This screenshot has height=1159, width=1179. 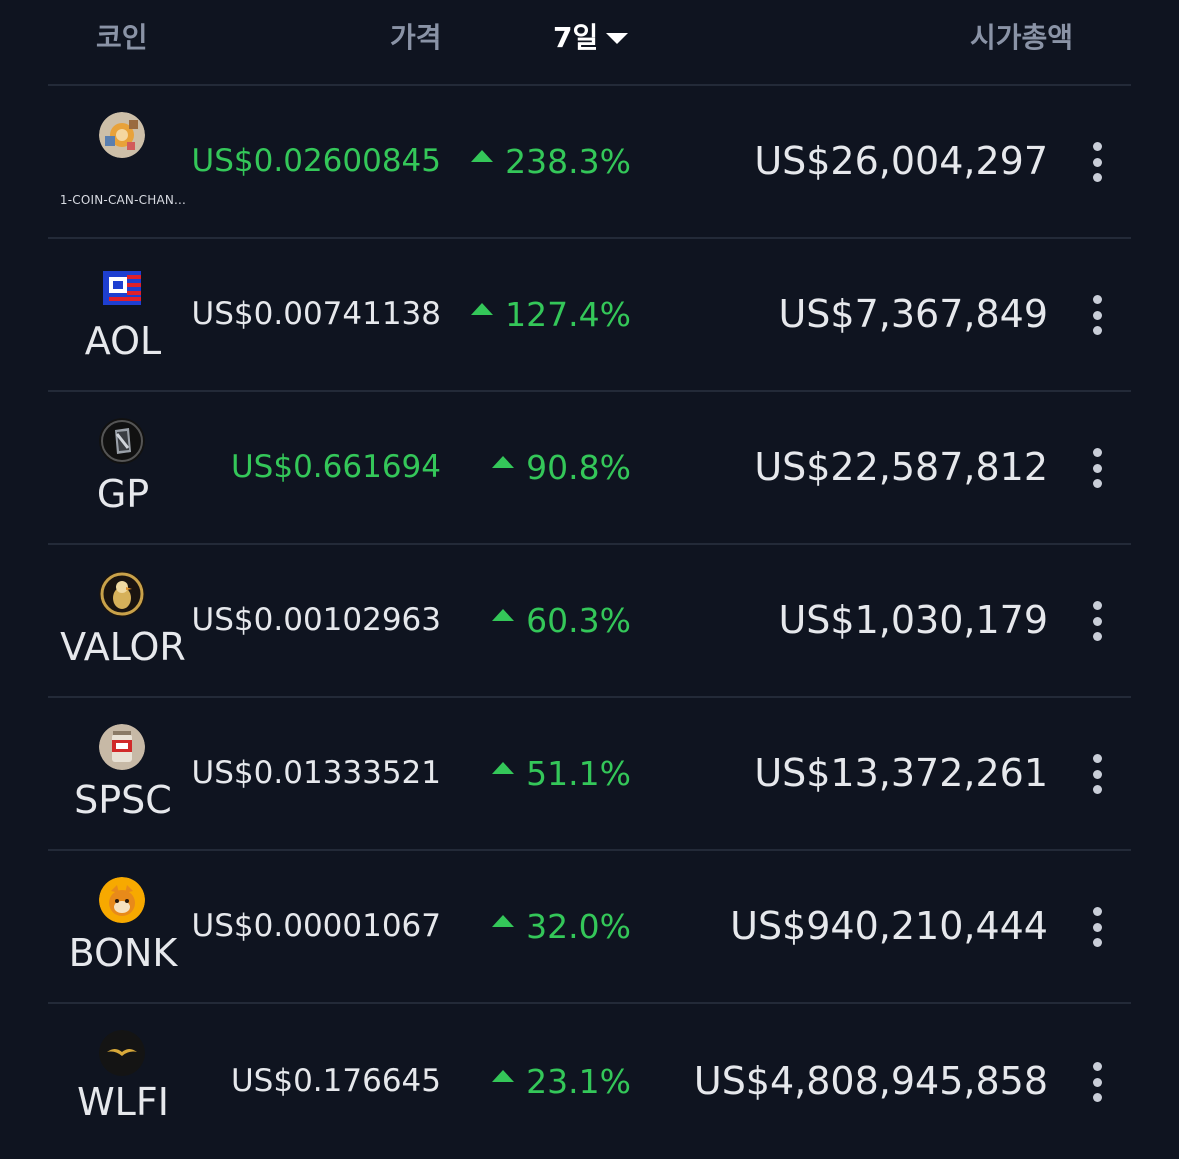 I want to click on change-7d: 238.3%, so click(x=551, y=161).